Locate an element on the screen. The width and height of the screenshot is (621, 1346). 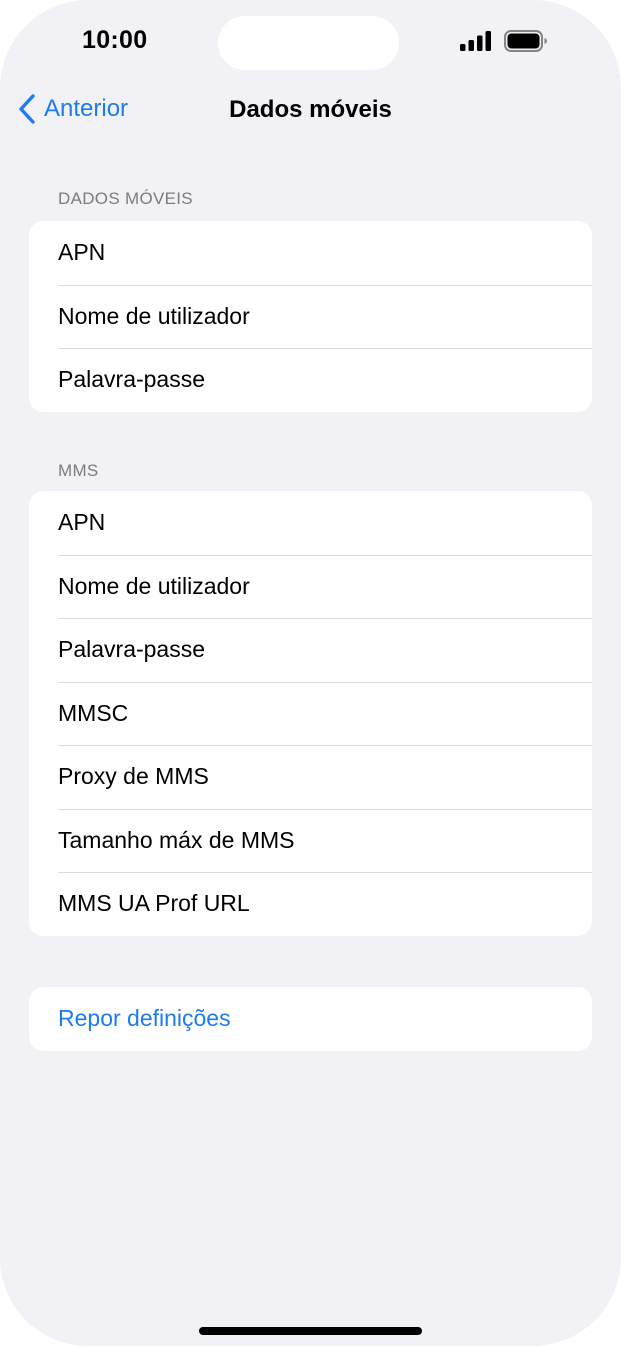
mobile-data-apn-row: APN is located at coordinates (310, 253).